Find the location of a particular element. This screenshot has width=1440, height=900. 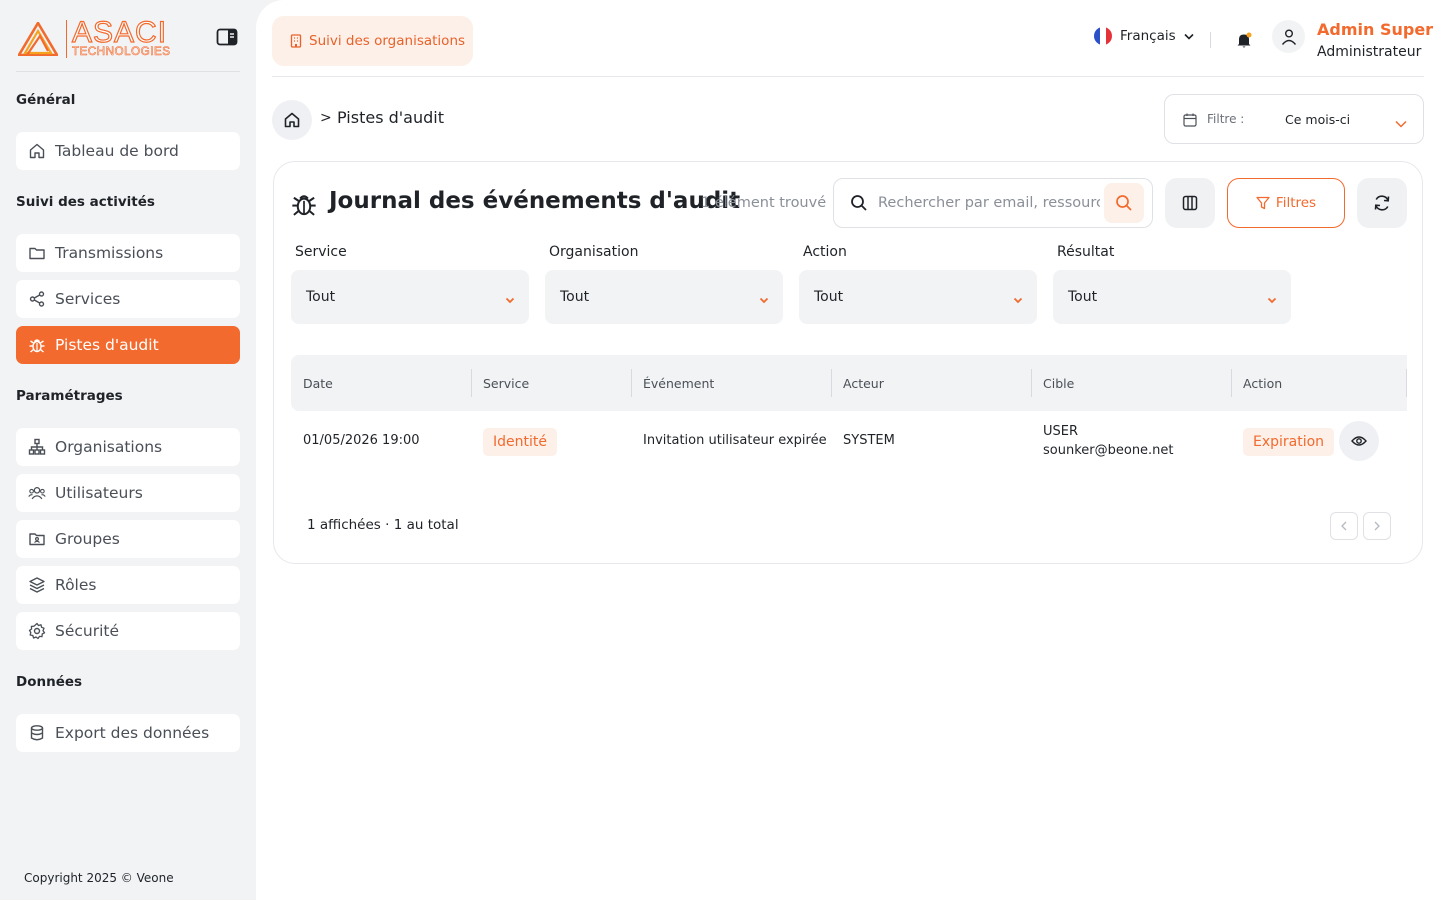

filter-organisation: Organisation Tout is located at coordinates (664, 284).